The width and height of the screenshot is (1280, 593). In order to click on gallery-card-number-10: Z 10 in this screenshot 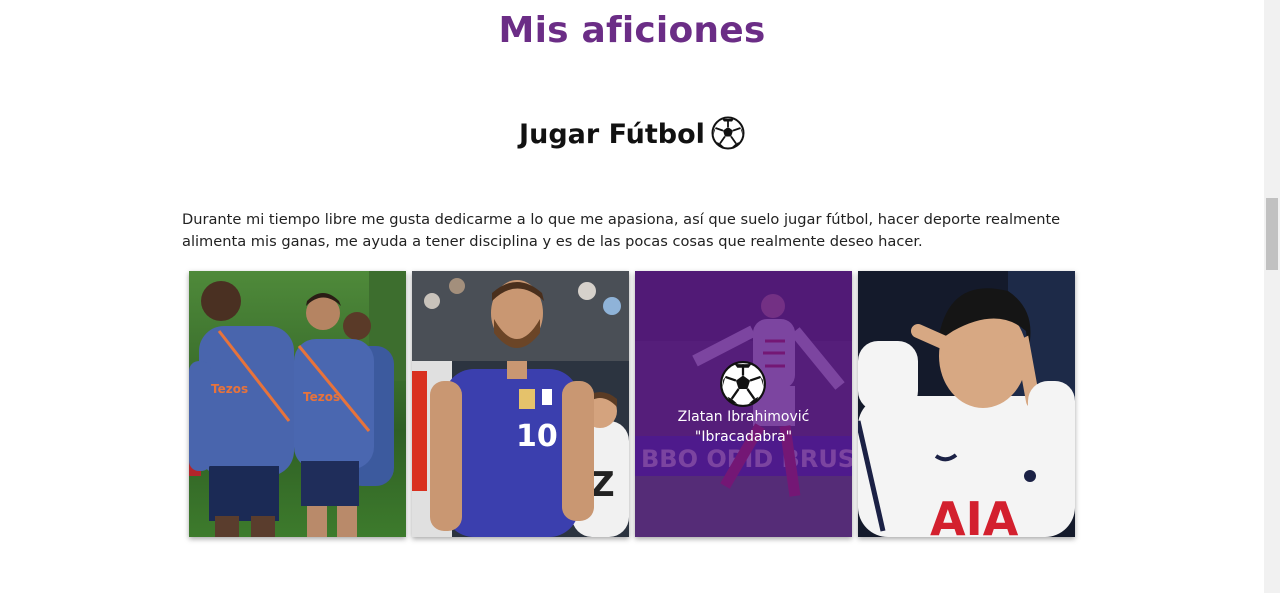, I will do `click(520, 404)`.